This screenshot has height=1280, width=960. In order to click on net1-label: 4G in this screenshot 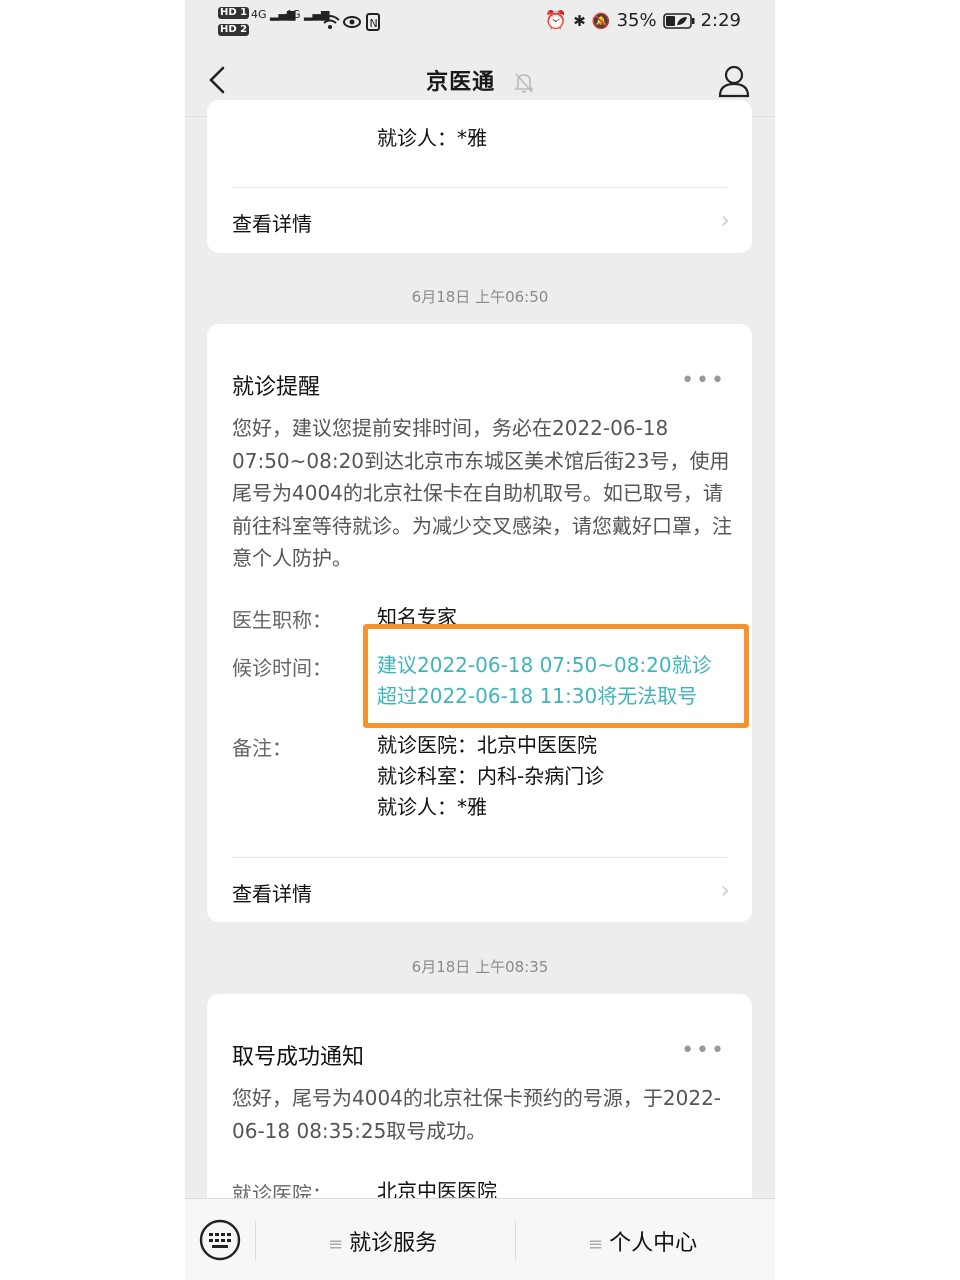, I will do `click(259, 14)`.